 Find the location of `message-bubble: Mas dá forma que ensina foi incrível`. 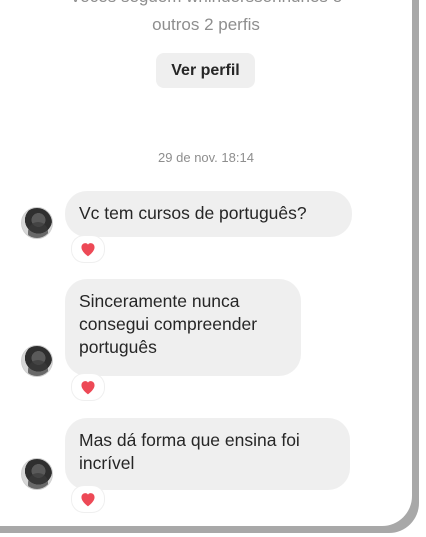

message-bubble: Mas dá forma que ensina foi incrível is located at coordinates (207, 454).